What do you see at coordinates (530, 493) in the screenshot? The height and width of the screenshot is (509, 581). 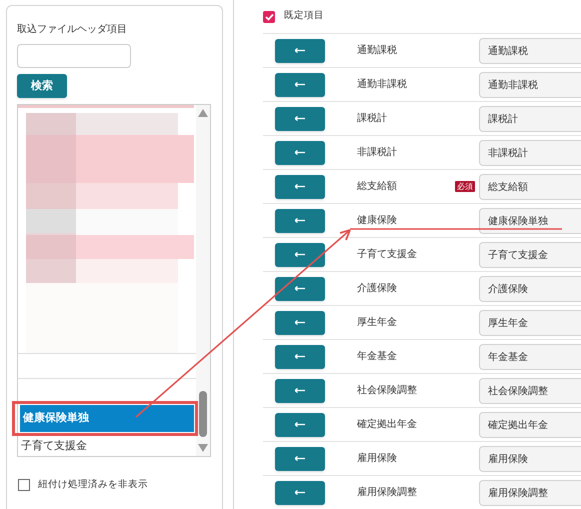 I see `mapping-field: 雇用保険調整` at bounding box center [530, 493].